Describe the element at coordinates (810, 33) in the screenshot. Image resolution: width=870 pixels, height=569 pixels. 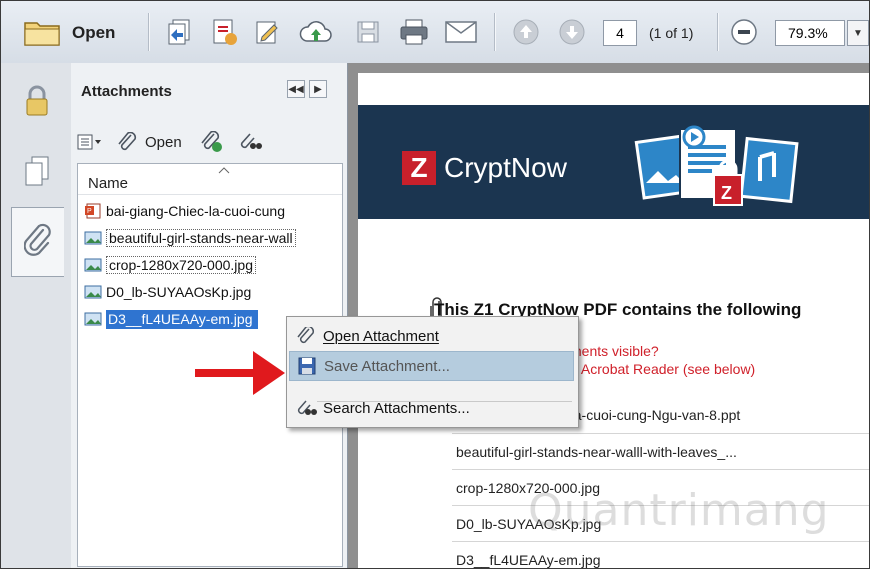
I see `zoom-input: 79.3%` at that location.